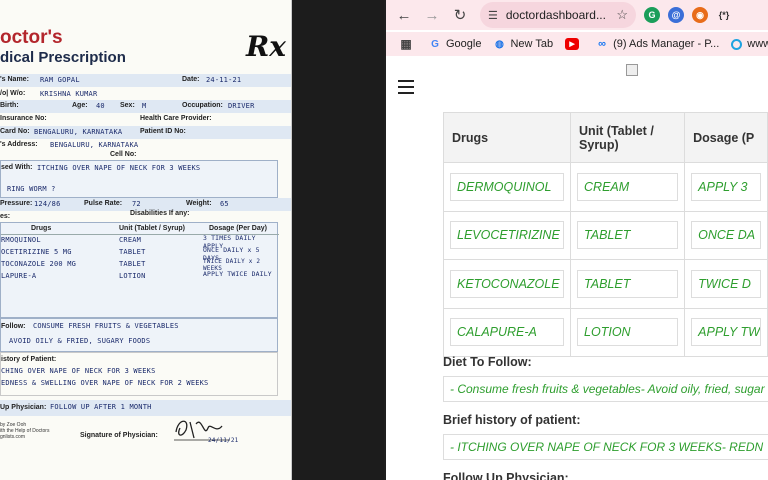 The width and height of the screenshot is (768, 480). What do you see at coordinates (241, 106) in the screenshot?
I see `occupation-value: DRIVER` at bounding box center [241, 106].